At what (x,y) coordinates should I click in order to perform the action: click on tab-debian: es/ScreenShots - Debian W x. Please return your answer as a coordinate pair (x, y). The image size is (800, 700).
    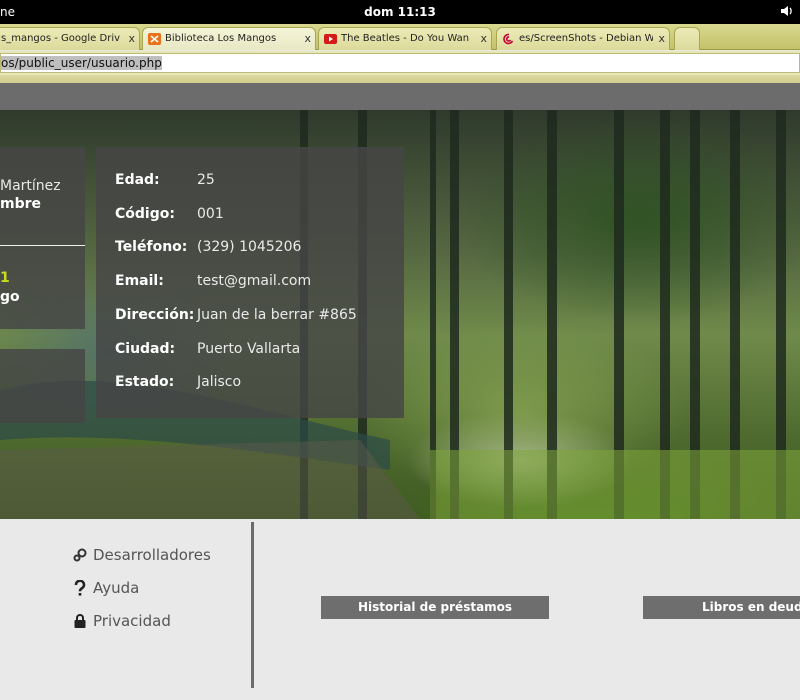
    Looking at the image, I should click on (583, 38).